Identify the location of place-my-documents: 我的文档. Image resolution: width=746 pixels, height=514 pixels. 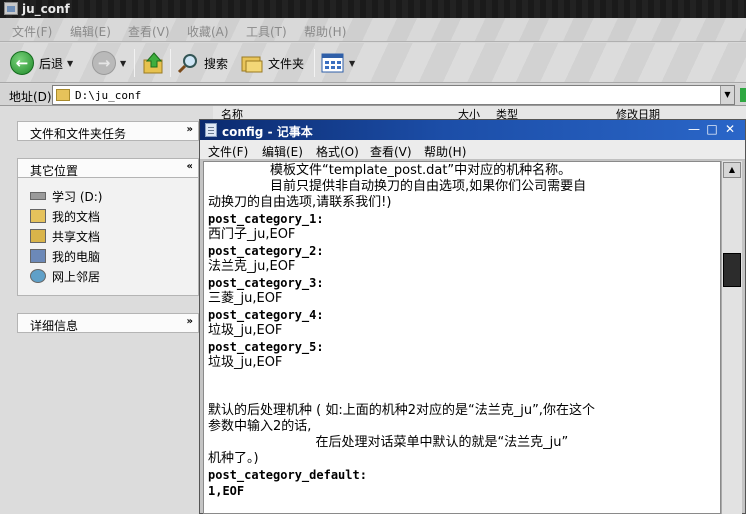
(65, 216).